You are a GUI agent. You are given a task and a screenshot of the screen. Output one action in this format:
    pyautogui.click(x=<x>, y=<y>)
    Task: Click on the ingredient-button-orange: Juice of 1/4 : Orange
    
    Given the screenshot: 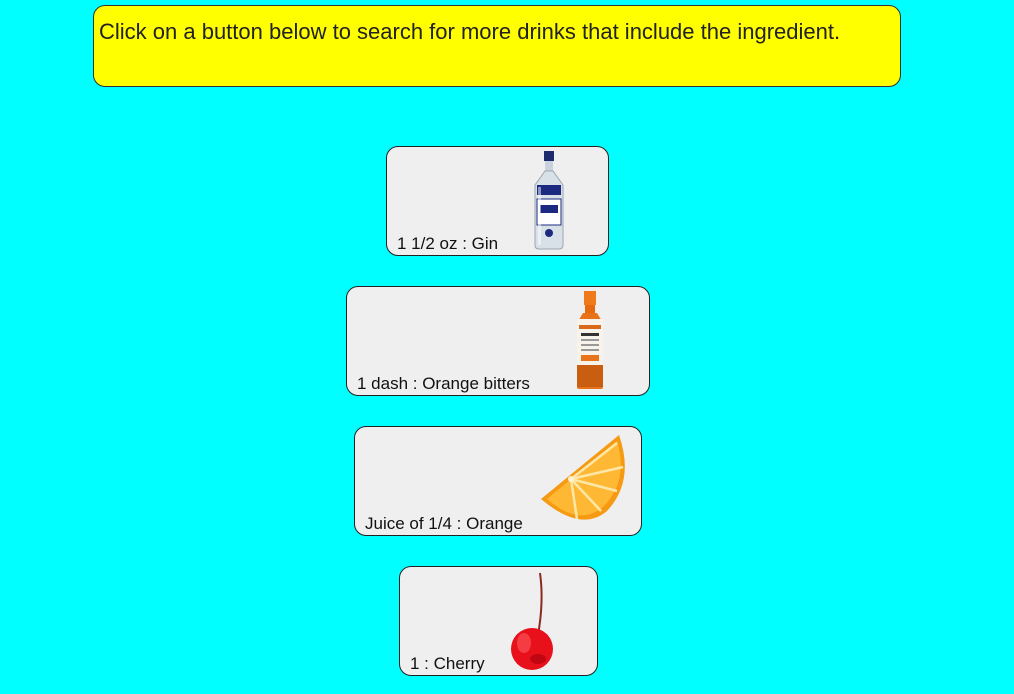 What is the action you would take?
    pyautogui.click(x=498, y=481)
    